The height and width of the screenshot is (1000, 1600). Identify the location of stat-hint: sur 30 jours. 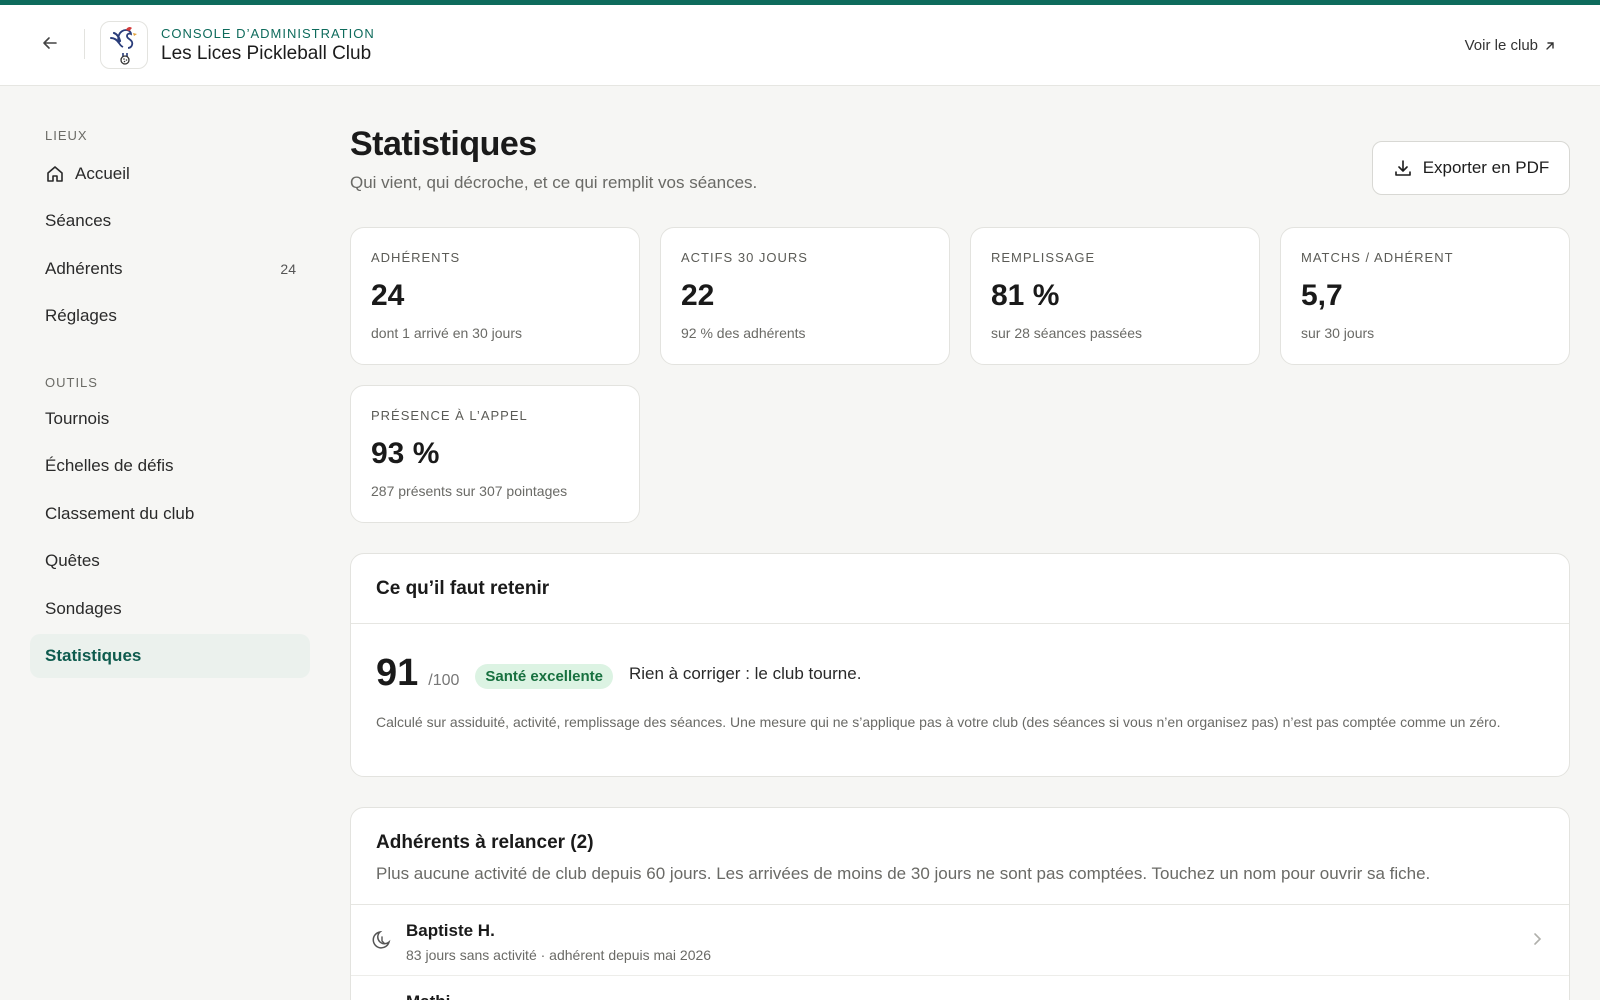
(1338, 333).